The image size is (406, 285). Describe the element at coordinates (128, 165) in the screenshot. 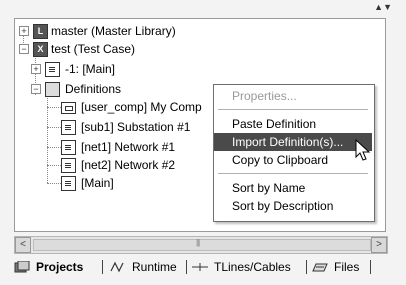

I see `tree-item-label: [net2] Network #2` at that location.